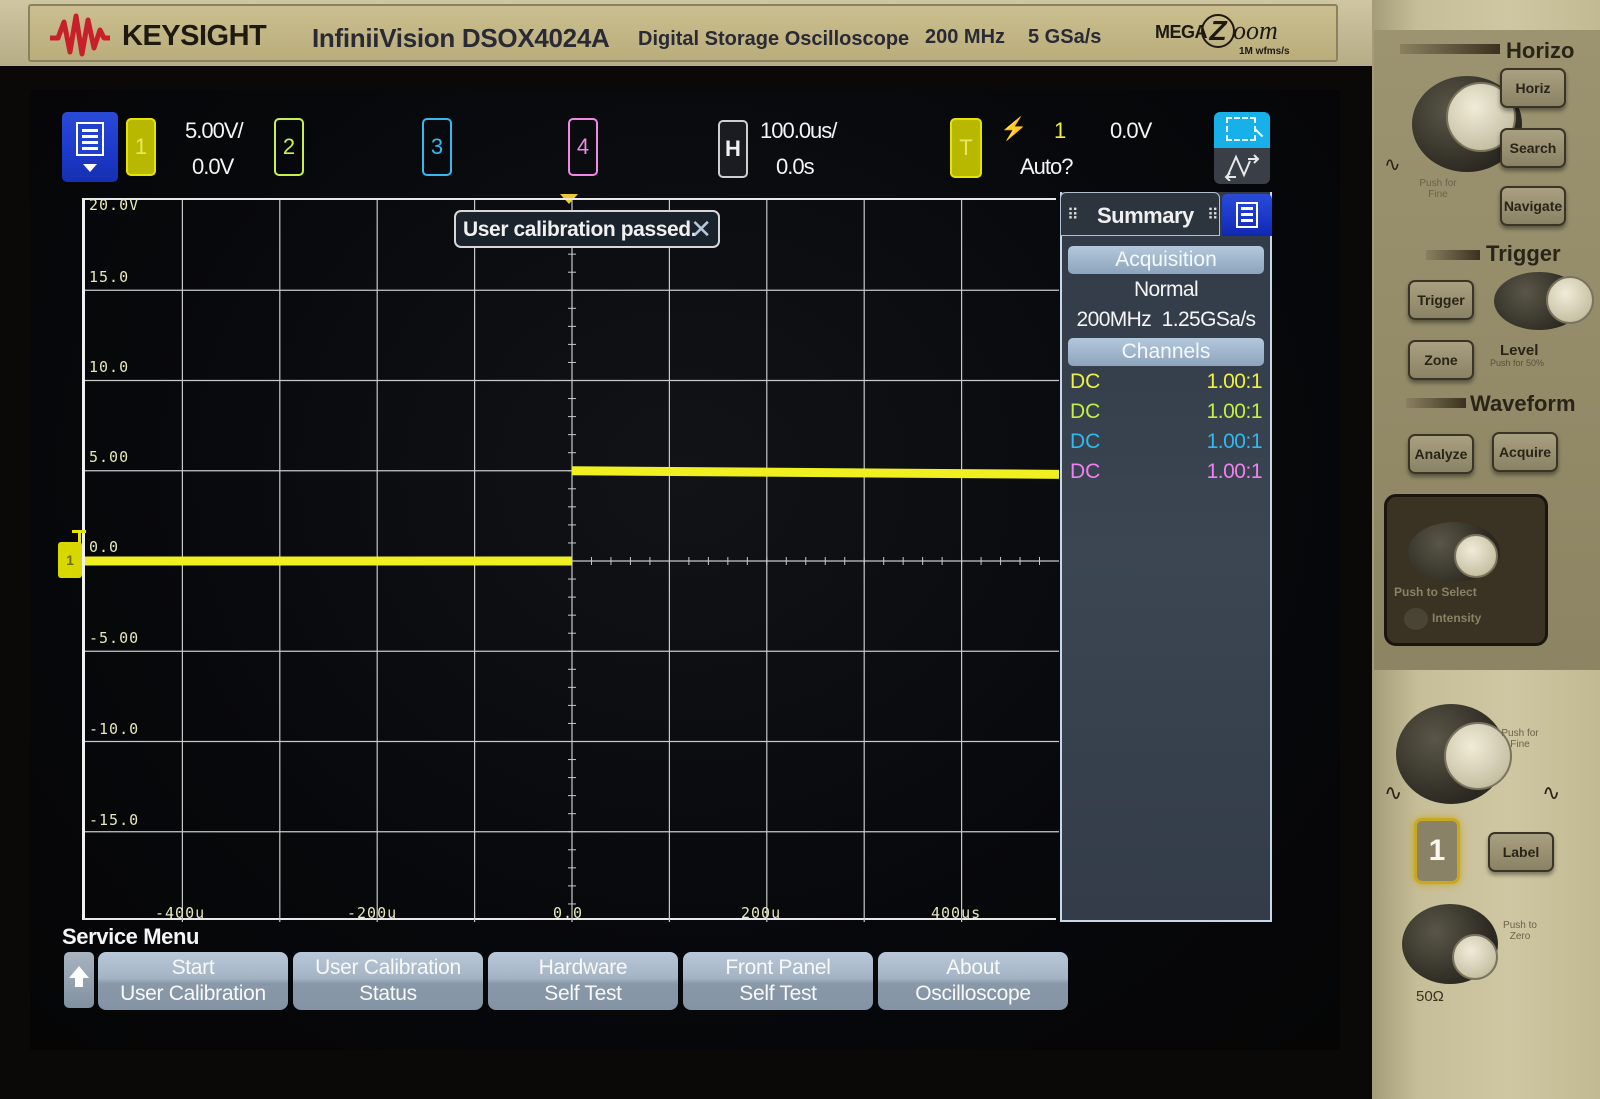 The width and height of the screenshot is (1600, 1099). Describe the element at coordinates (568, 913) in the screenshot. I see `x-tick-label: 0.0` at that location.